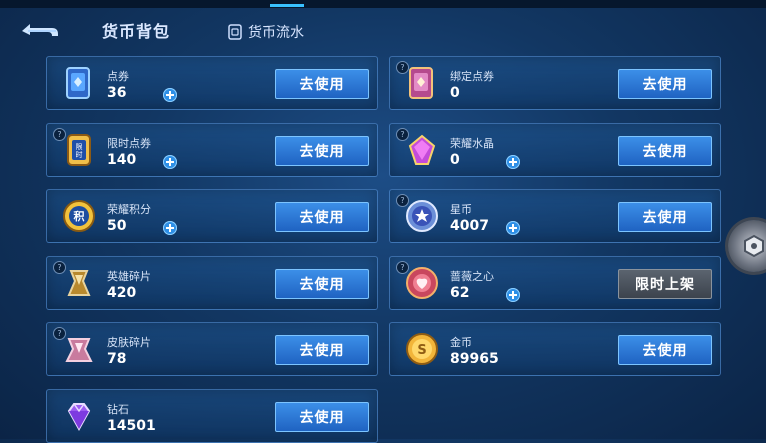 The width and height of the screenshot is (766, 443). I want to click on svg-text: 积, so click(79, 216).